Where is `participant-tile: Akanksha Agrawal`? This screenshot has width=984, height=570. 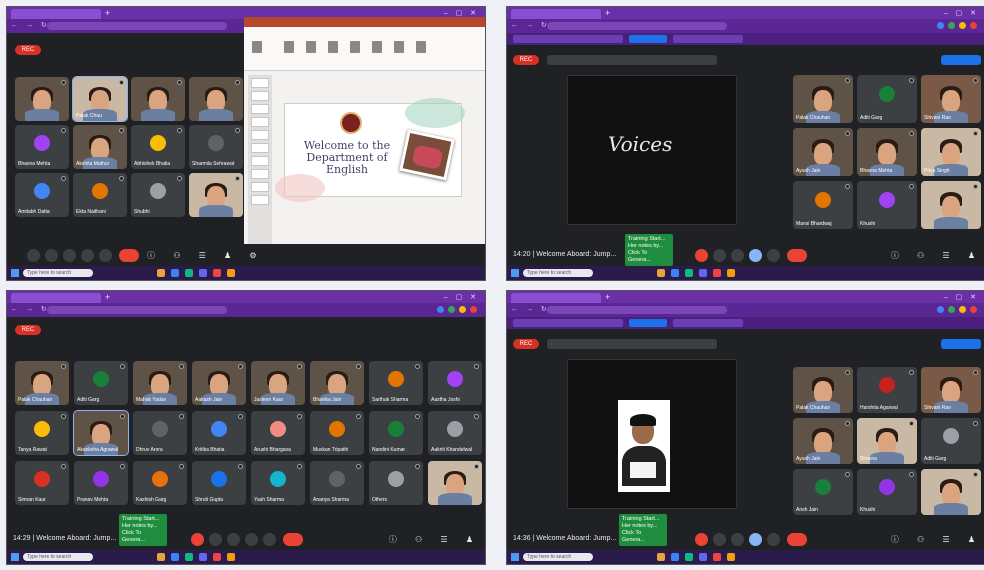 participant-tile: Akanksha Agrawal is located at coordinates (101, 433).